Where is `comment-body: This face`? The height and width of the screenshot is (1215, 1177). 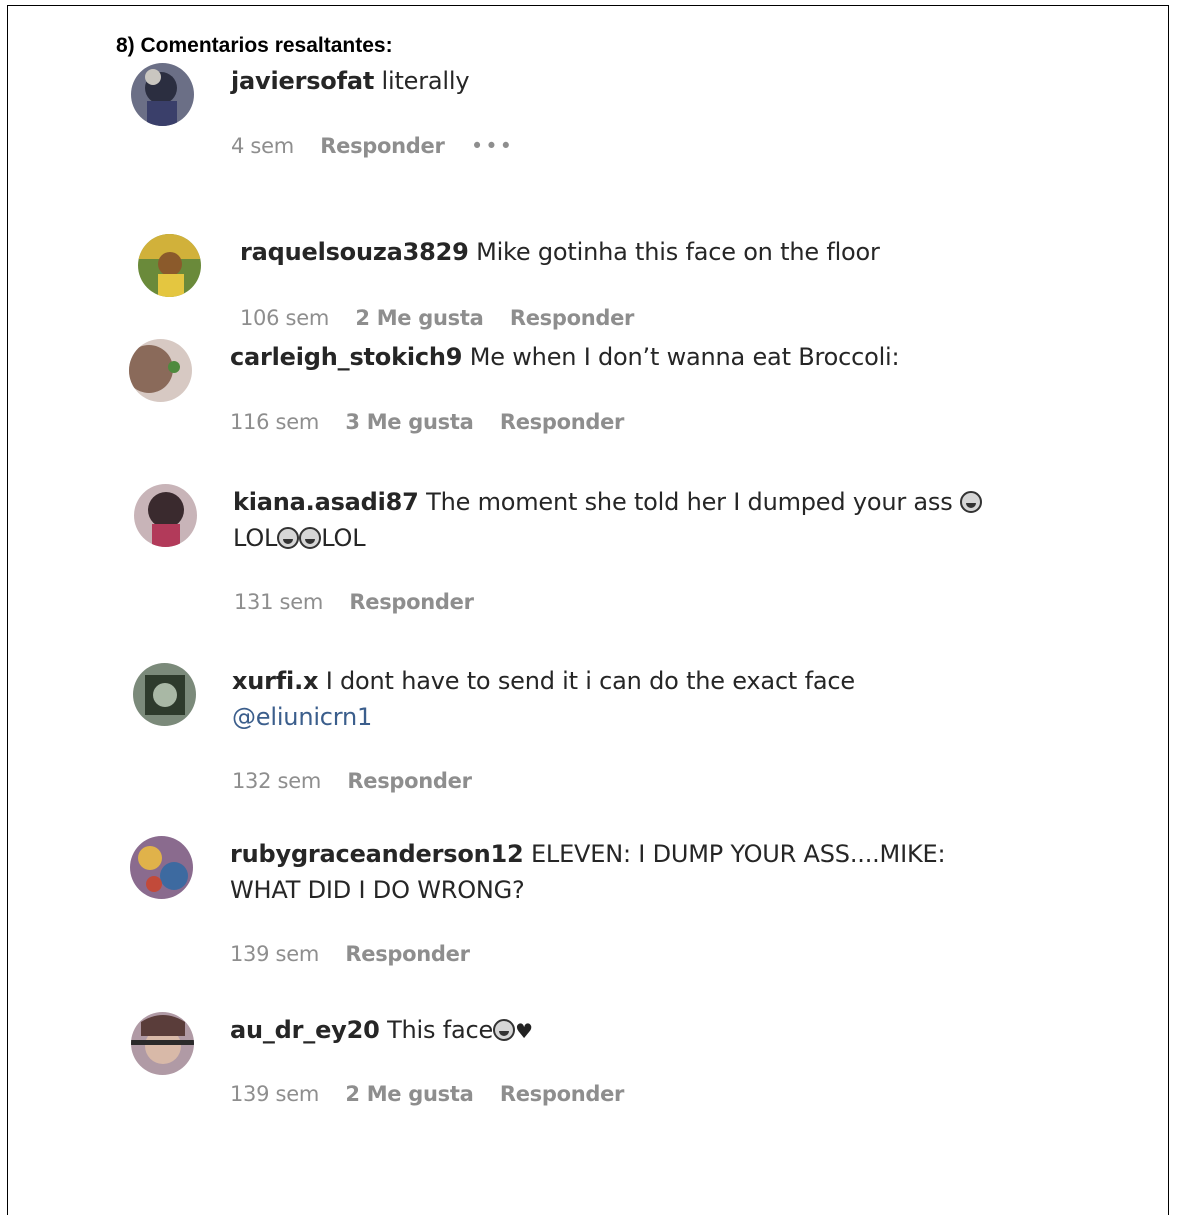 comment-body: This face is located at coordinates (440, 1030).